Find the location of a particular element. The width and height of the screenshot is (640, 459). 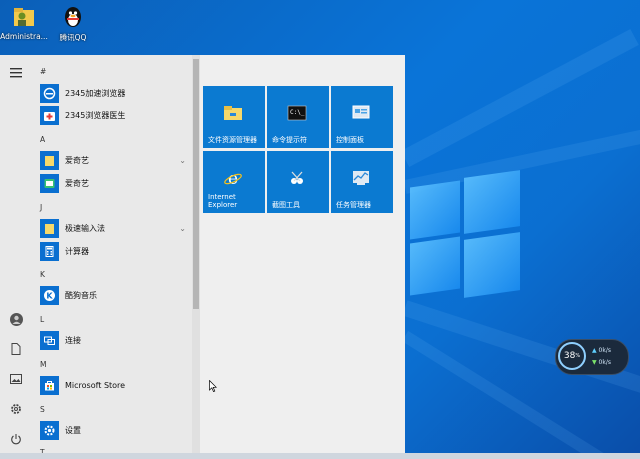

calculator-icon is located at coordinates (49, 251).